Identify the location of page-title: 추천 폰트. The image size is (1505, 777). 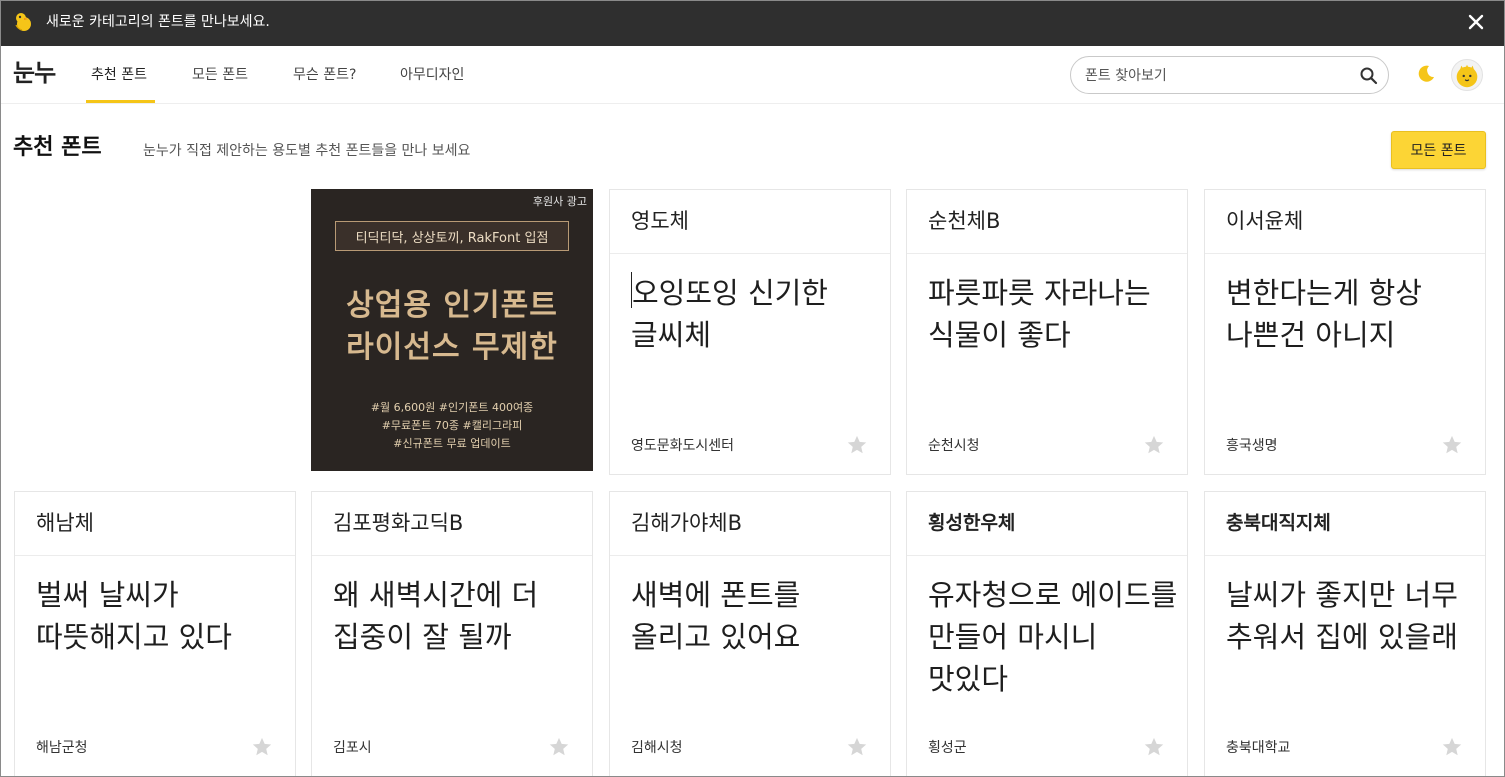
(57, 147).